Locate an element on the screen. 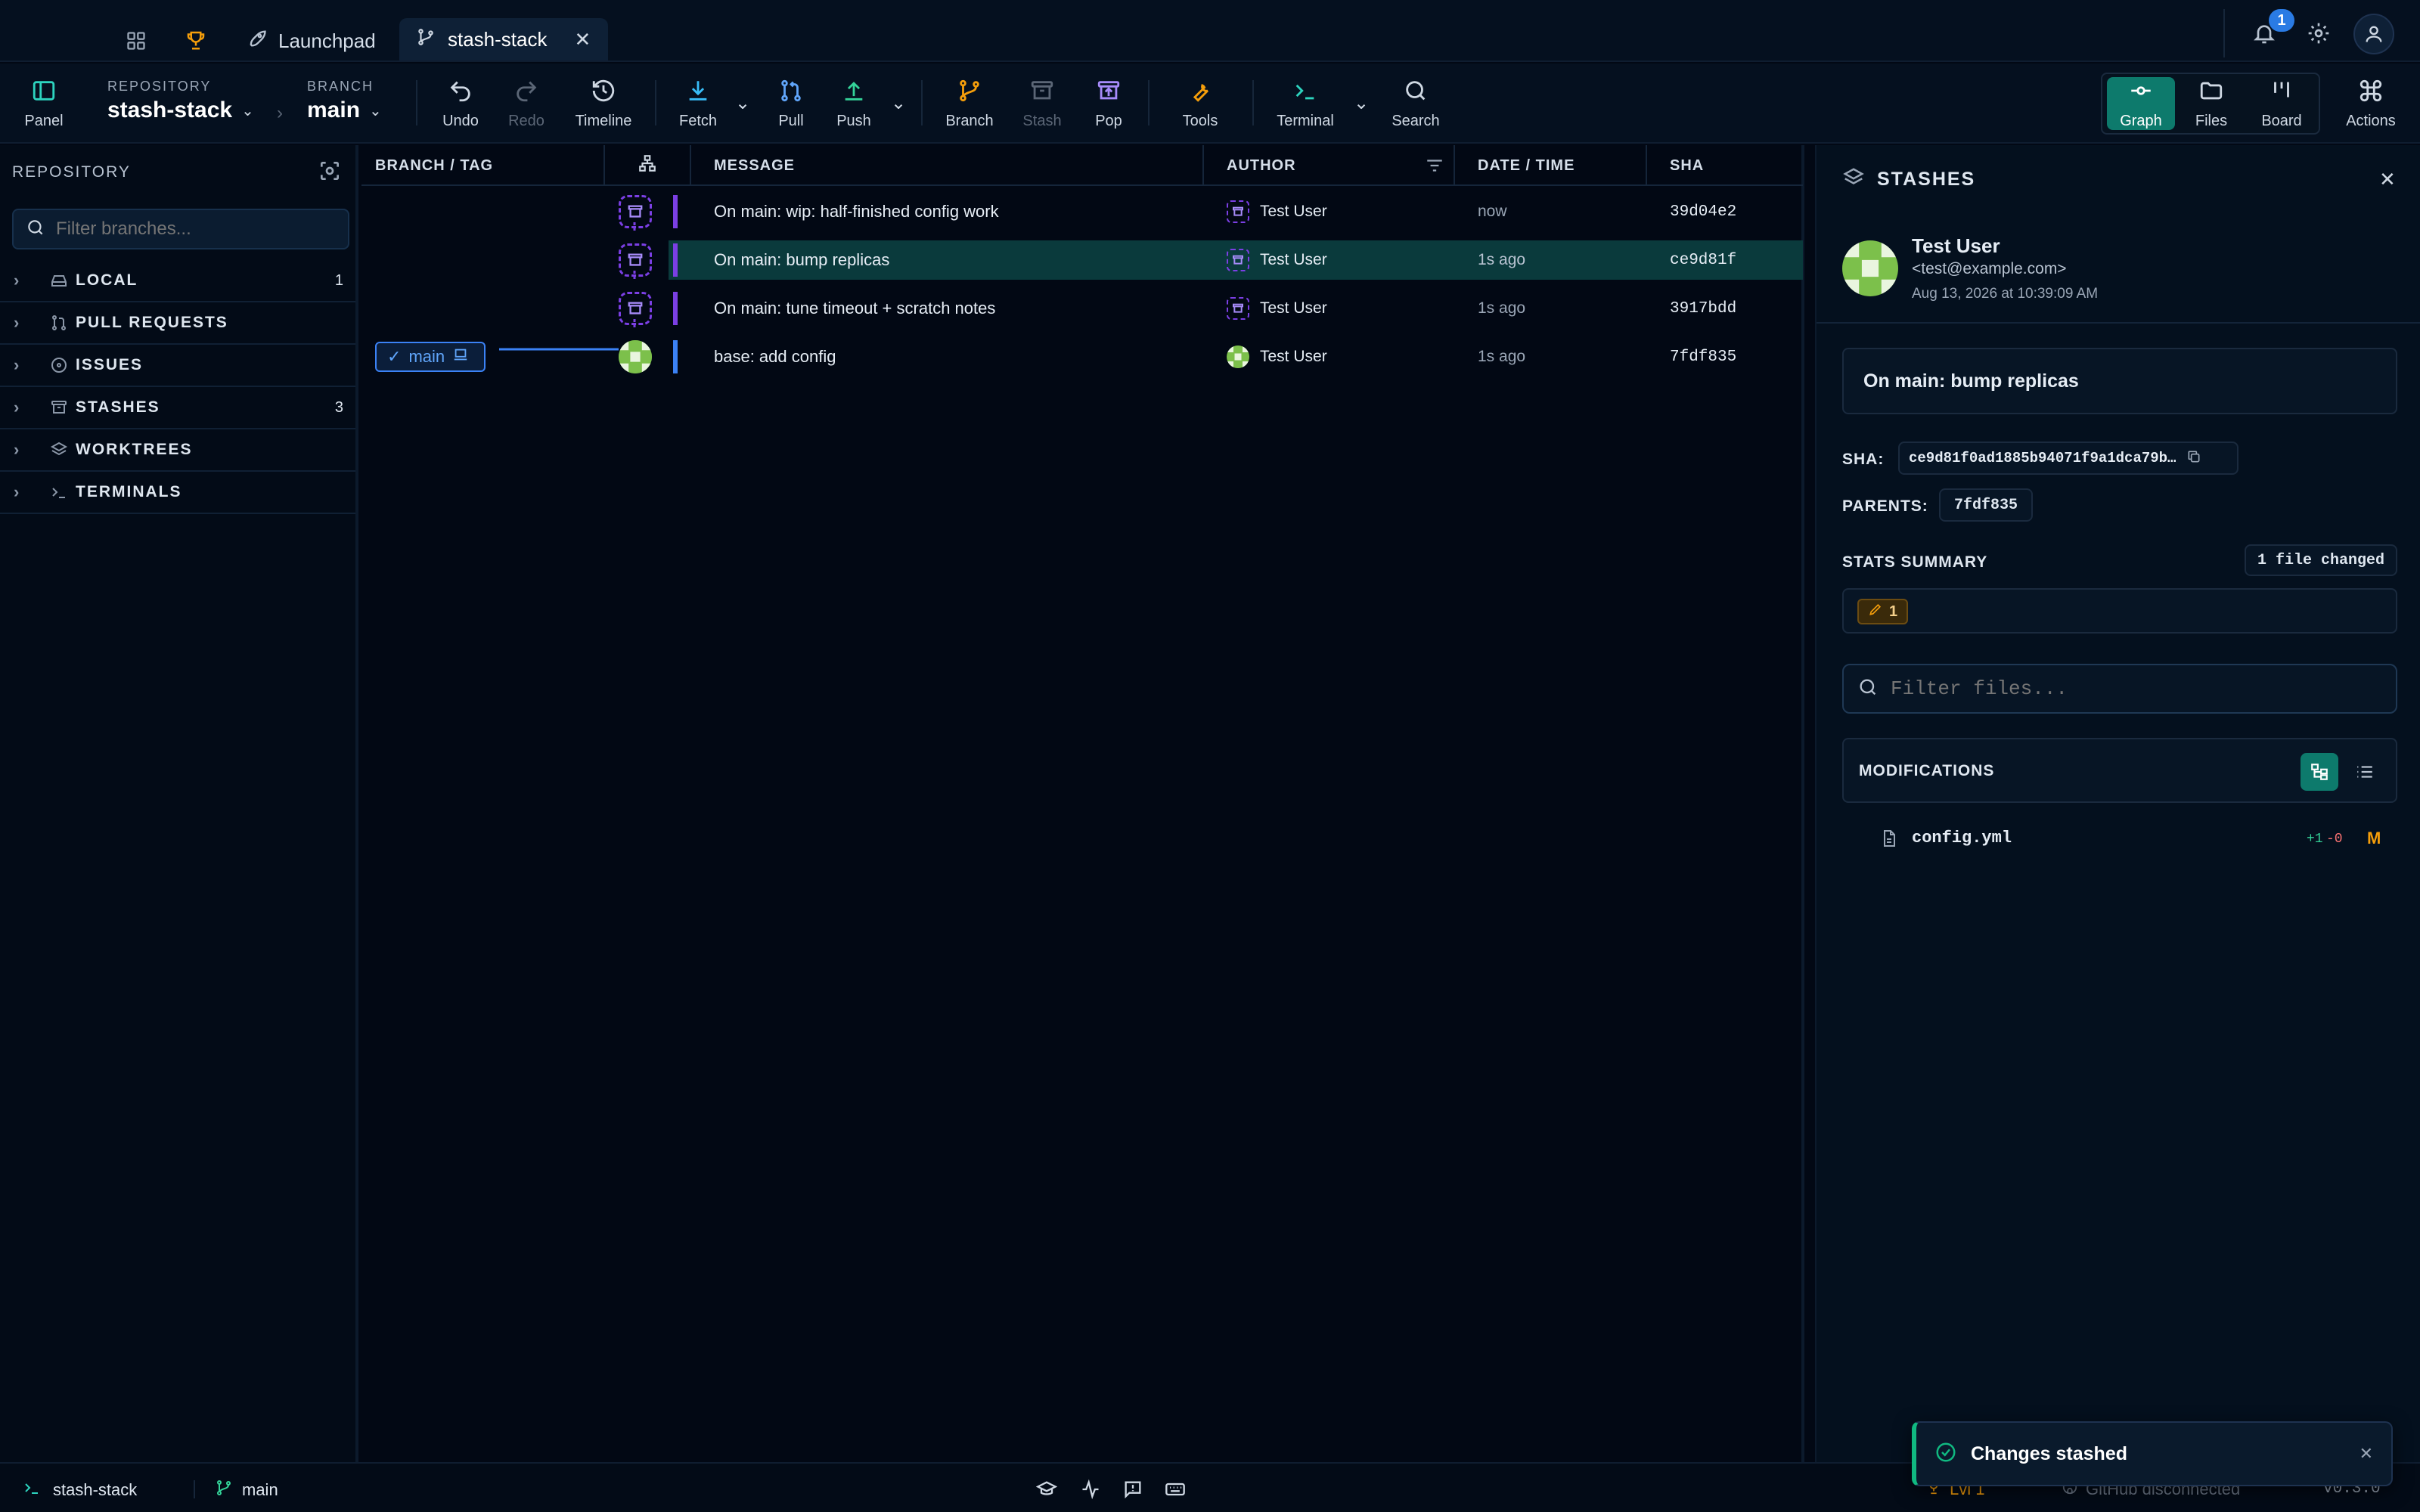  repository-selector: REPOSITORY stash-stack ⌄ is located at coordinates (180, 105).